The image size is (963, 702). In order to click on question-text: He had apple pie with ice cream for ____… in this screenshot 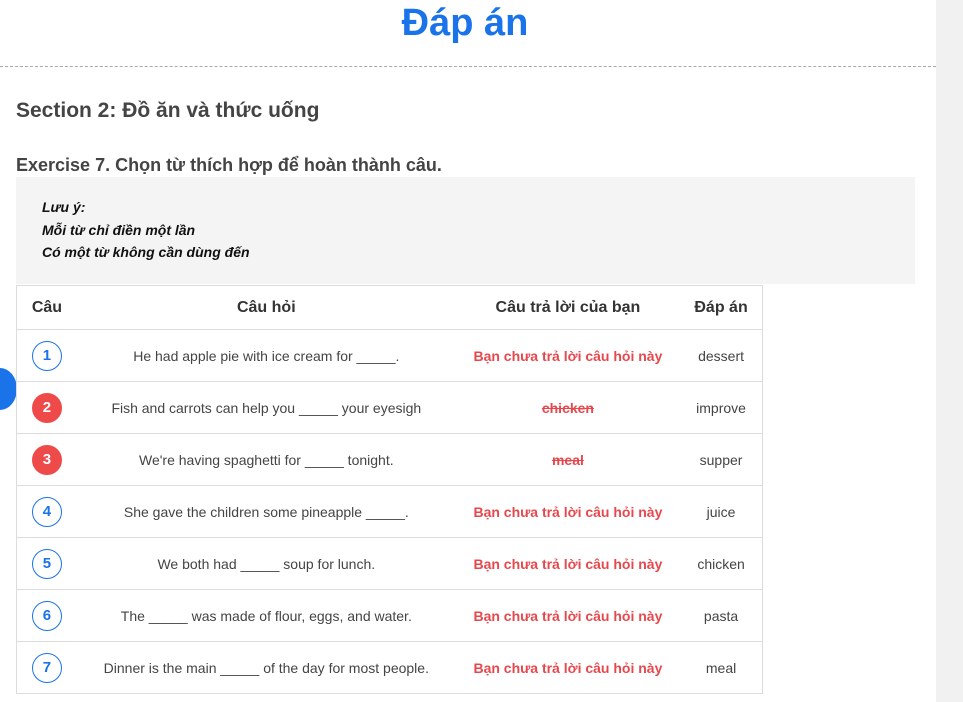, I will do `click(266, 355)`.